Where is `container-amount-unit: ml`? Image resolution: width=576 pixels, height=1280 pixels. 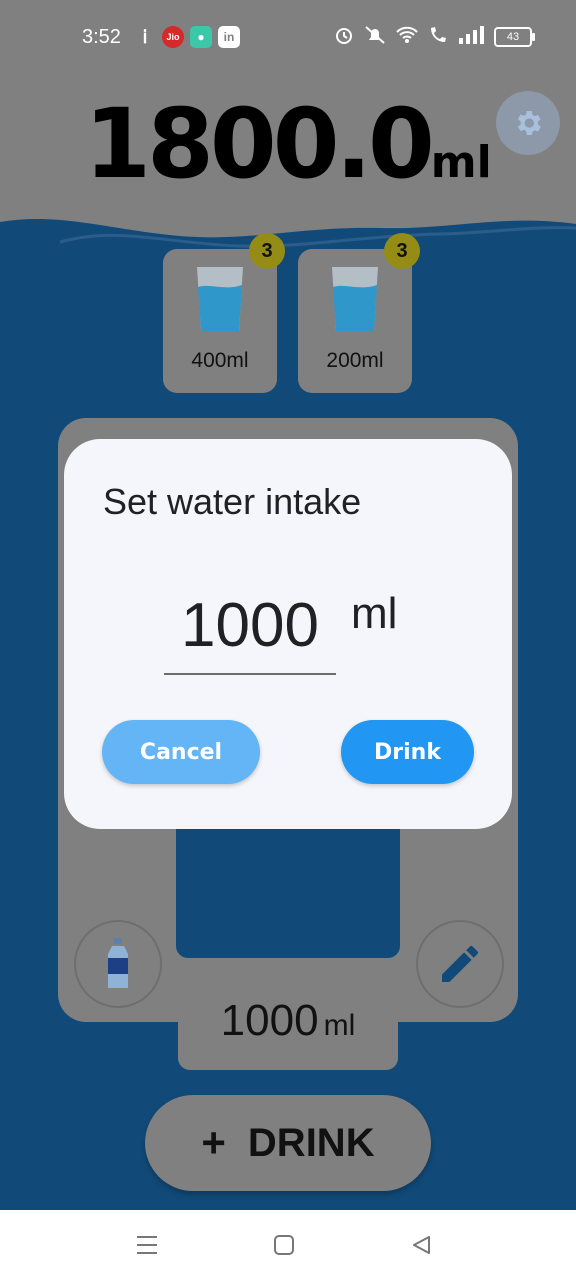 container-amount-unit: ml is located at coordinates (339, 1025).